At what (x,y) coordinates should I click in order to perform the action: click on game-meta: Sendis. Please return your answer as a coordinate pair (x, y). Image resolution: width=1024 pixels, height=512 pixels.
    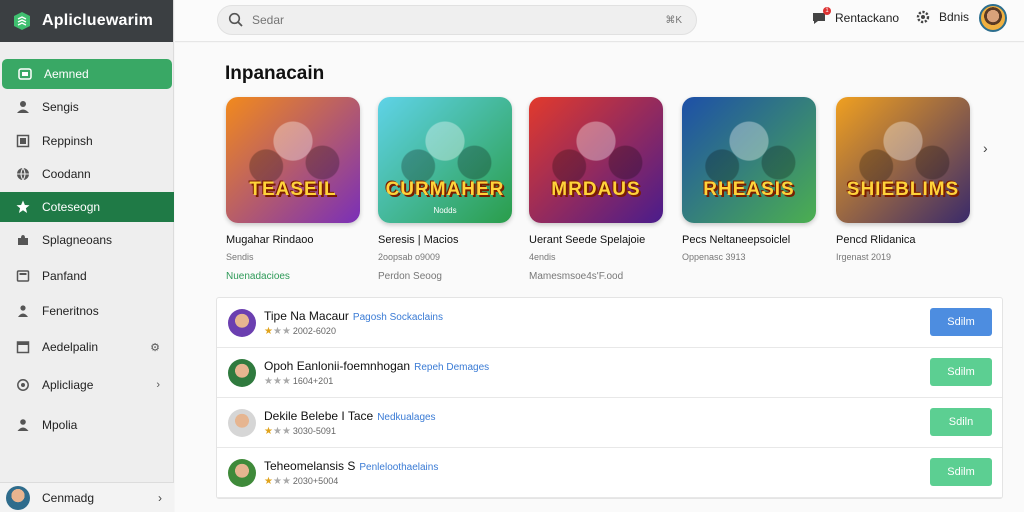
    Looking at the image, I should click on (240, 257).